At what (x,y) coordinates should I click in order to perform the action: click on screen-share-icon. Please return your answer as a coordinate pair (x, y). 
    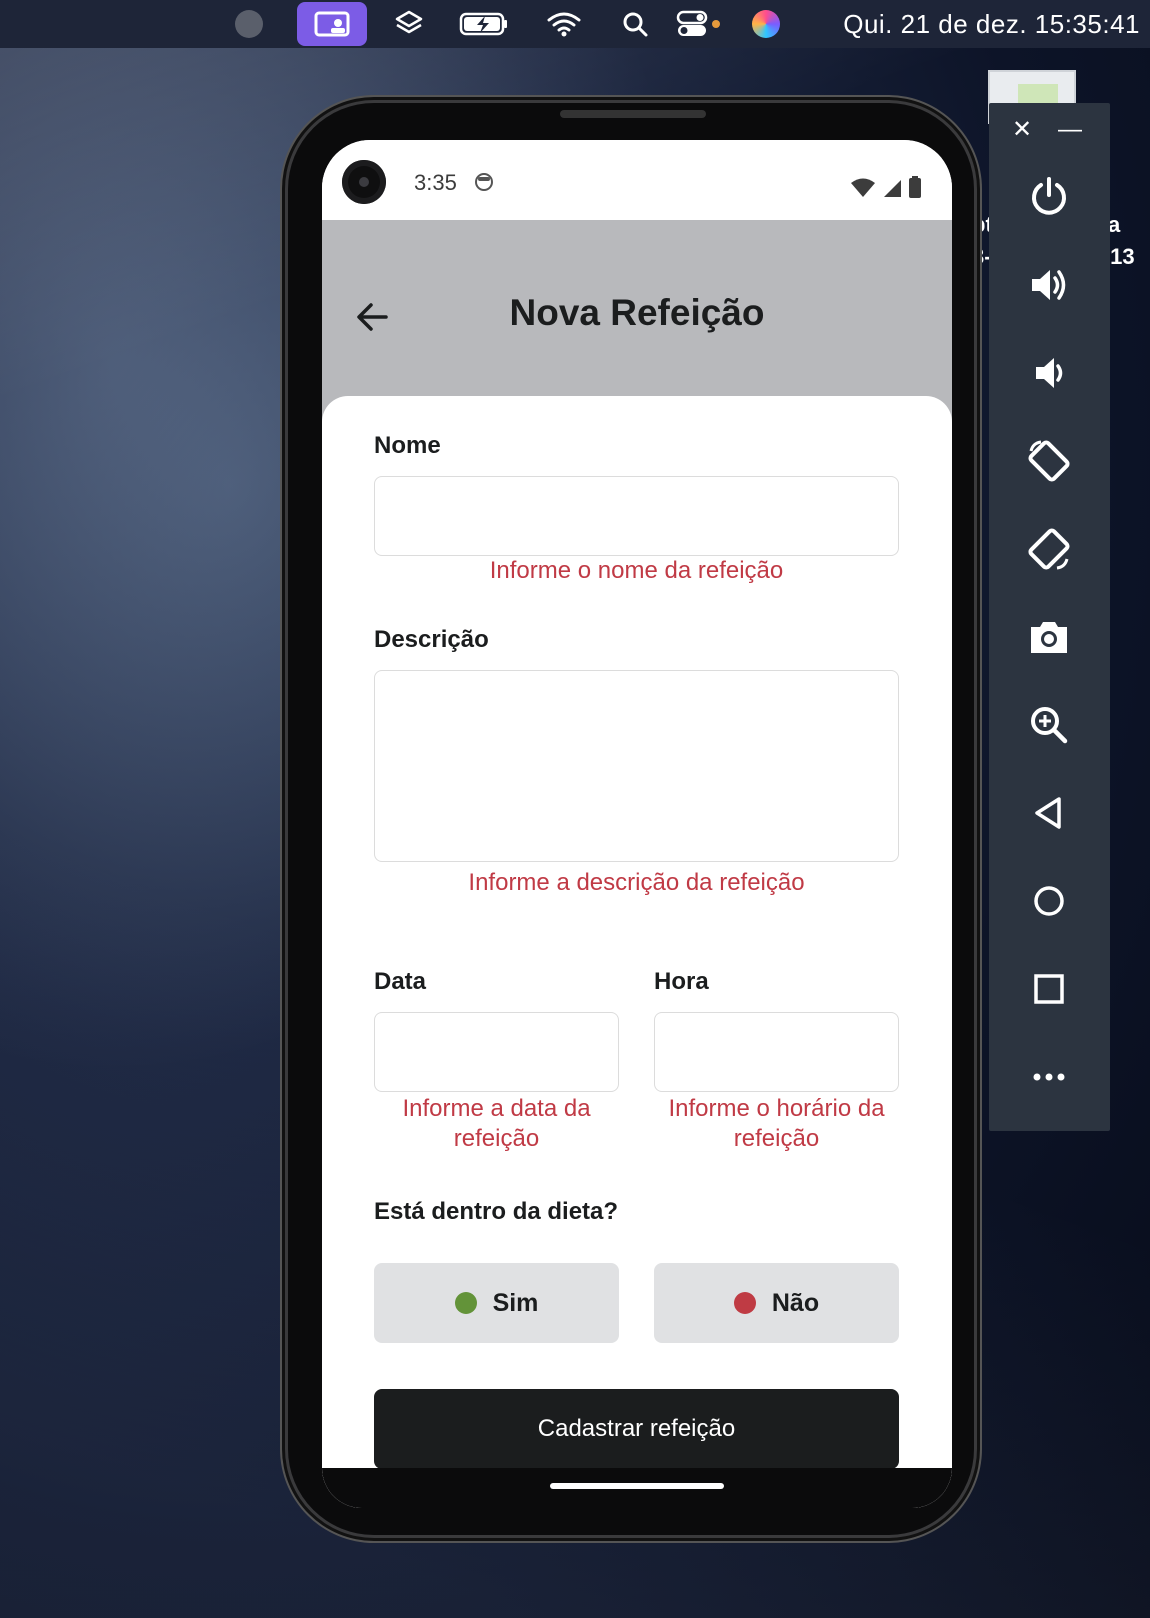
    Looking at the image, I should click on (332, 24).